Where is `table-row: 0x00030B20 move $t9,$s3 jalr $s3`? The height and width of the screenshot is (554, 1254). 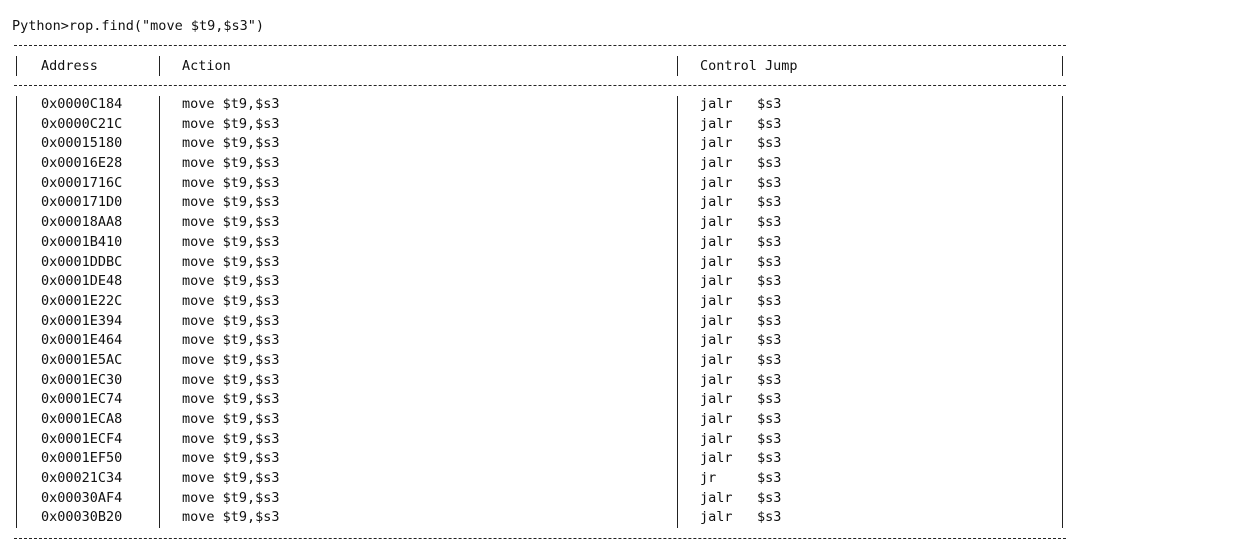 table-row: 0x00030B20 move $t9,$s3 jalr $s3 is located at coordinates (627, 518).